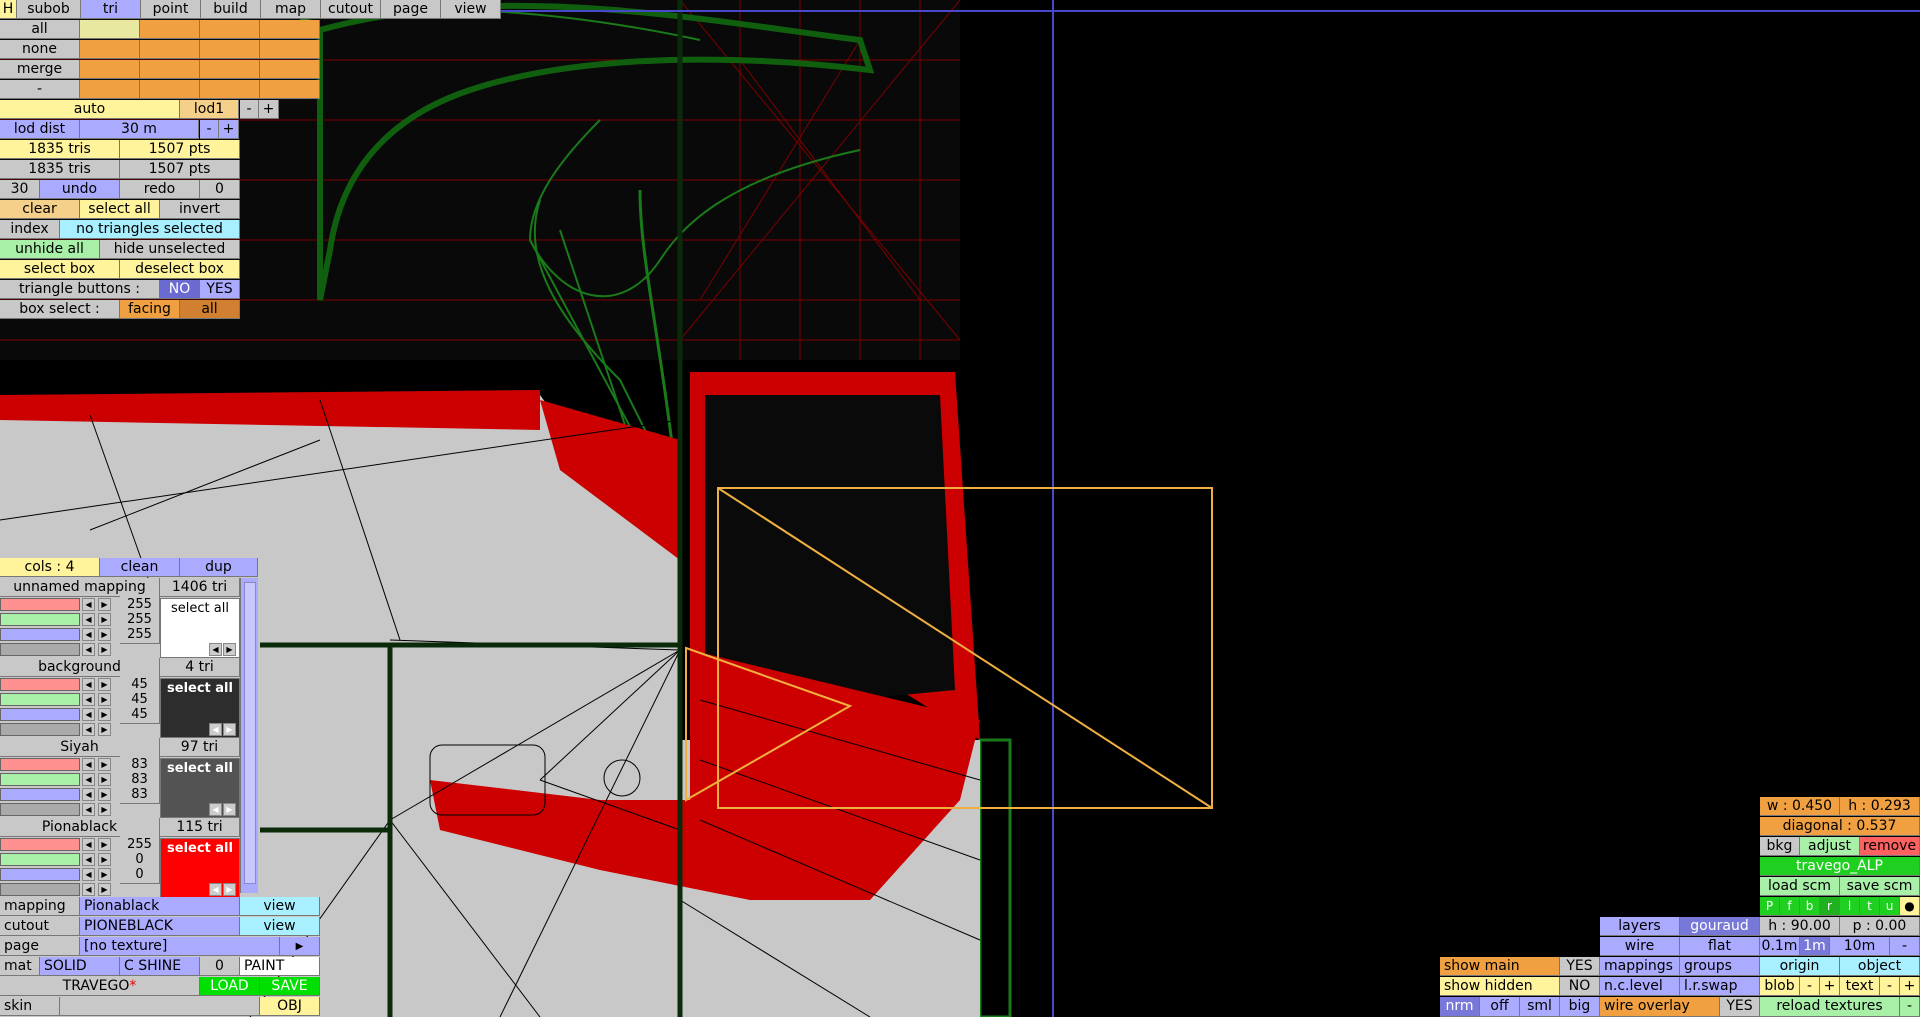 Image resolution: width=1920 pixels, height=1017 pixels. Describe the element at coordinates (1500, 966) in the screenshot. I see `show-main-button: show main` at that location.